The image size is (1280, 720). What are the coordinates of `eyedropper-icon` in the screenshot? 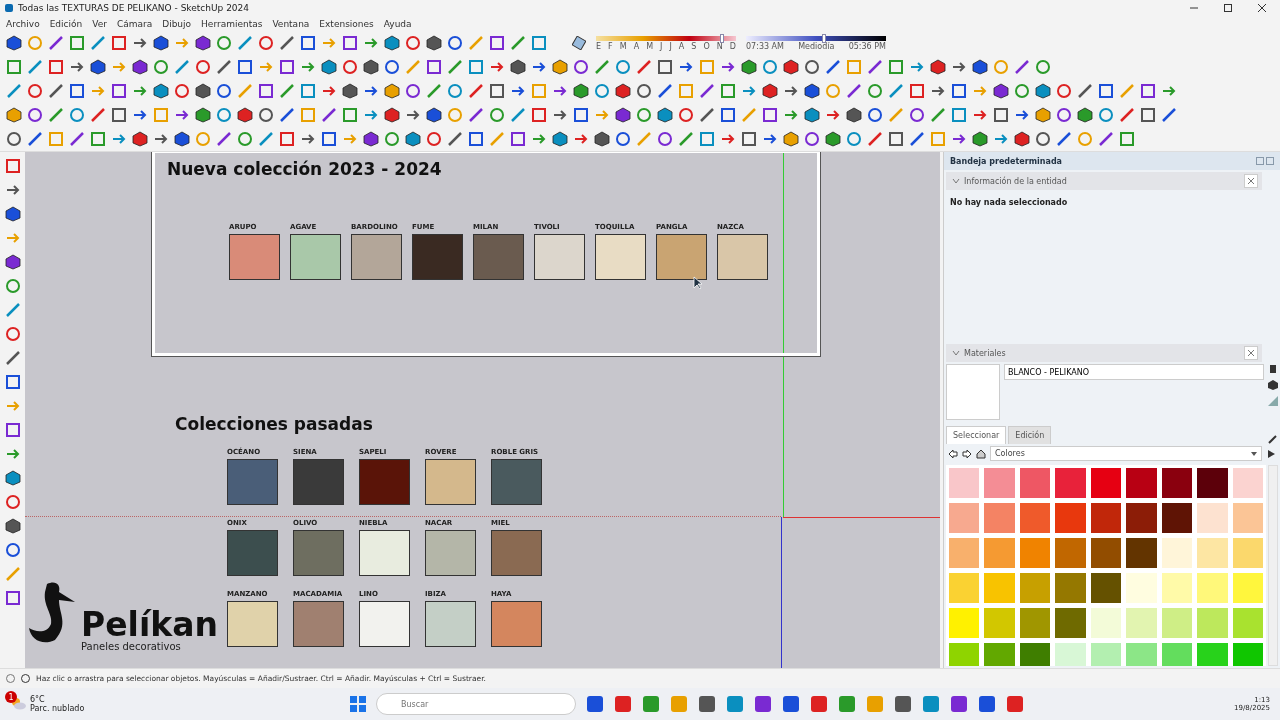 It's located at (1273, 439).